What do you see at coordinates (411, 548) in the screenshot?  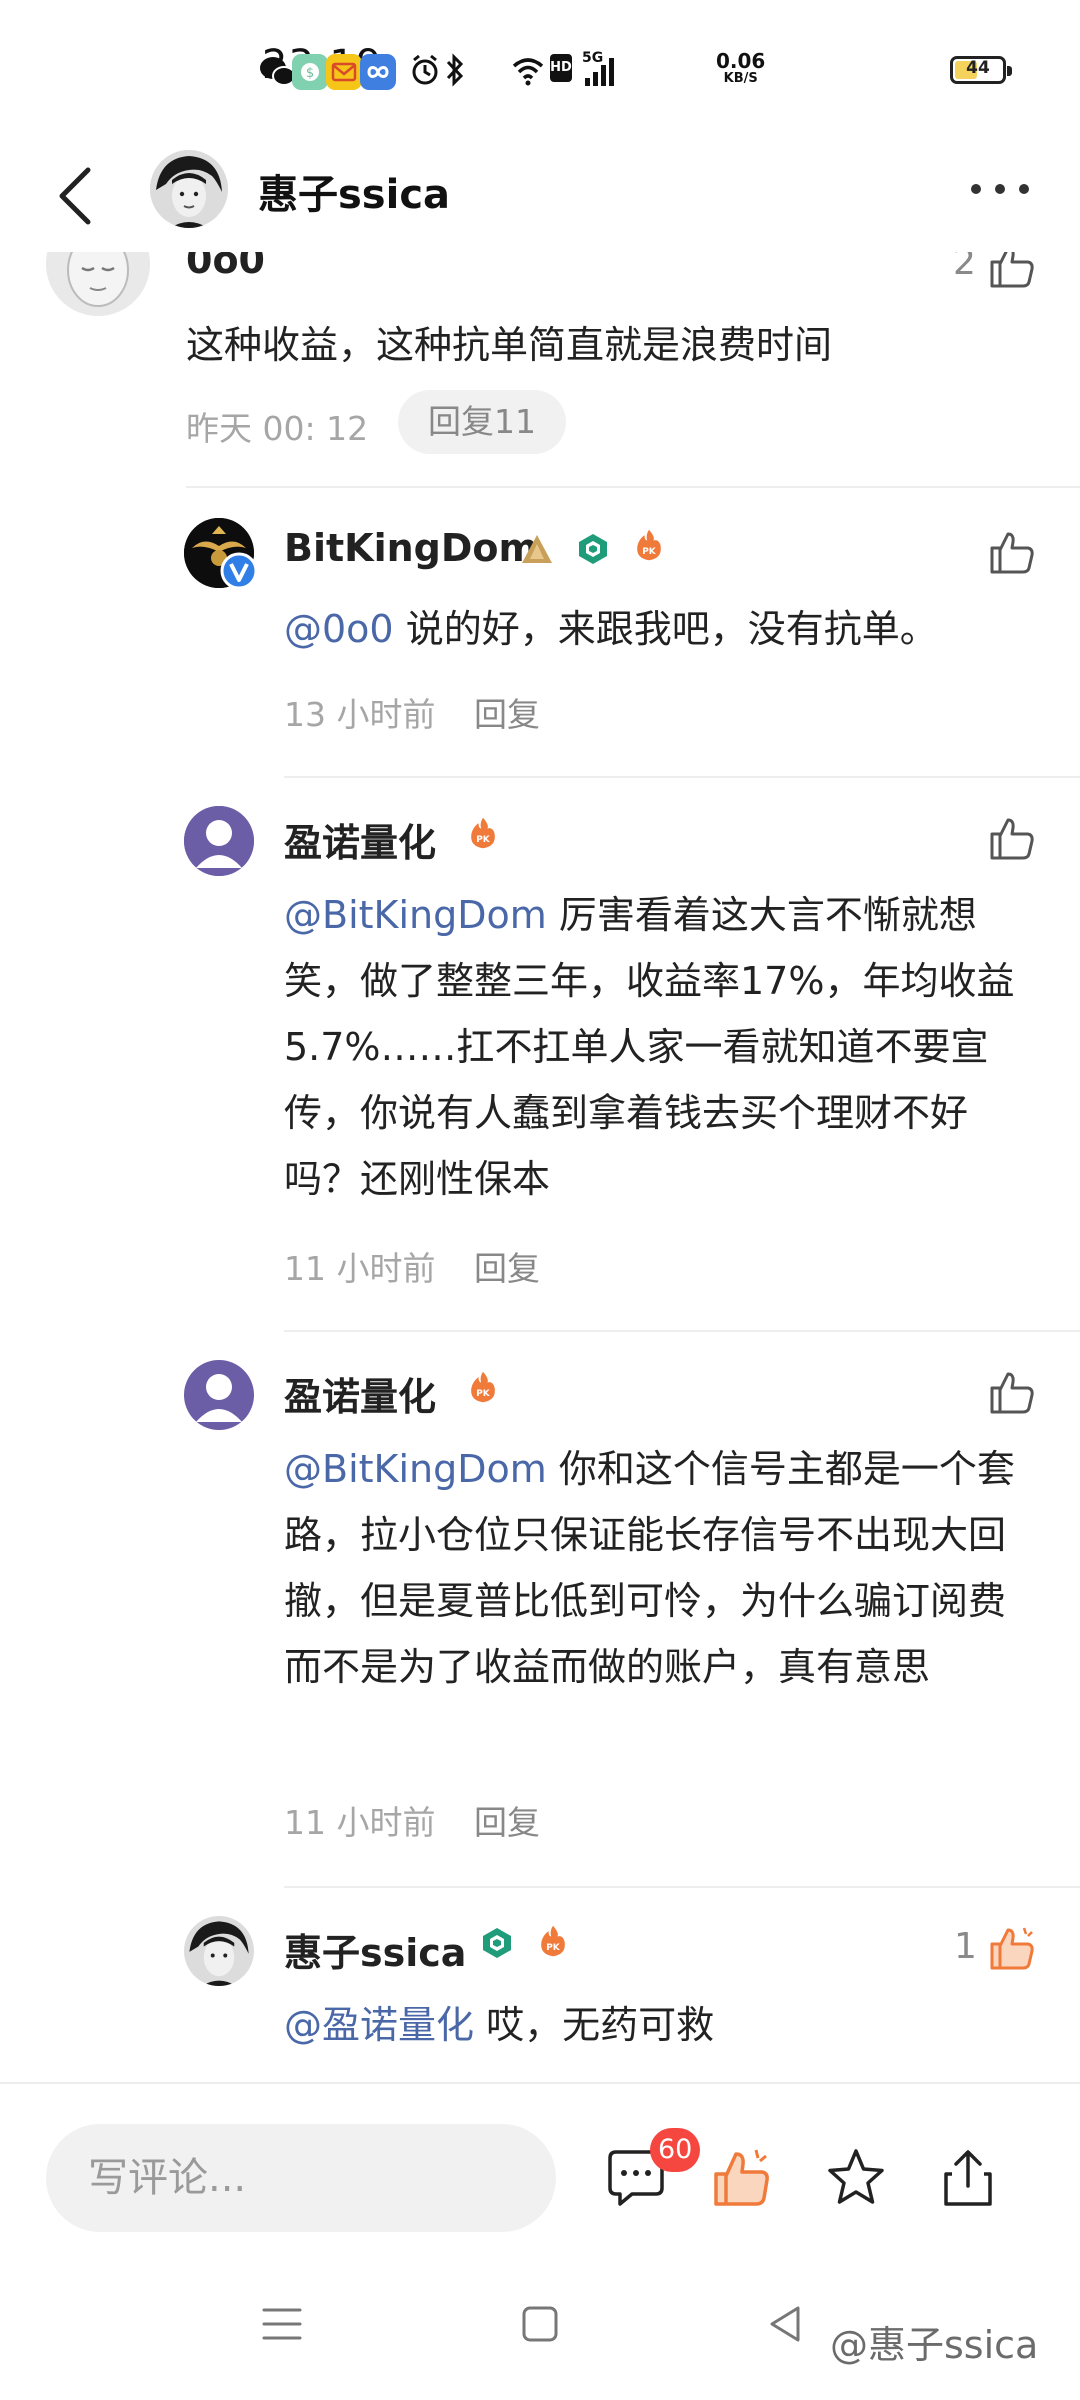 I see `reply-username: BitKingDom` at bounding box center [411, 548].